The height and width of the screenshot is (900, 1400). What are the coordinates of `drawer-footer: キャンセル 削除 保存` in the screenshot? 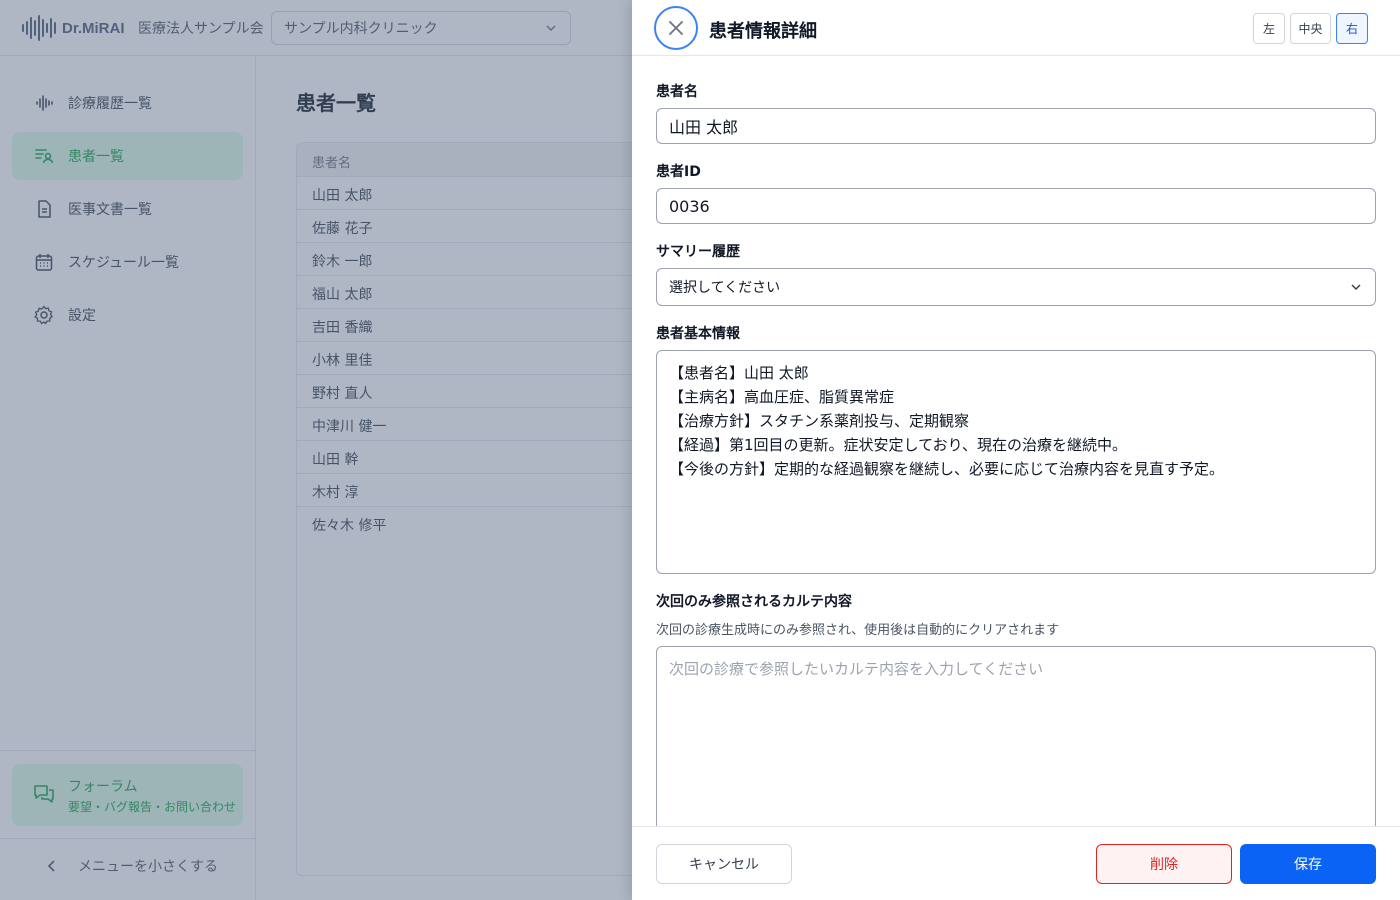 It's located at (1016, 863).